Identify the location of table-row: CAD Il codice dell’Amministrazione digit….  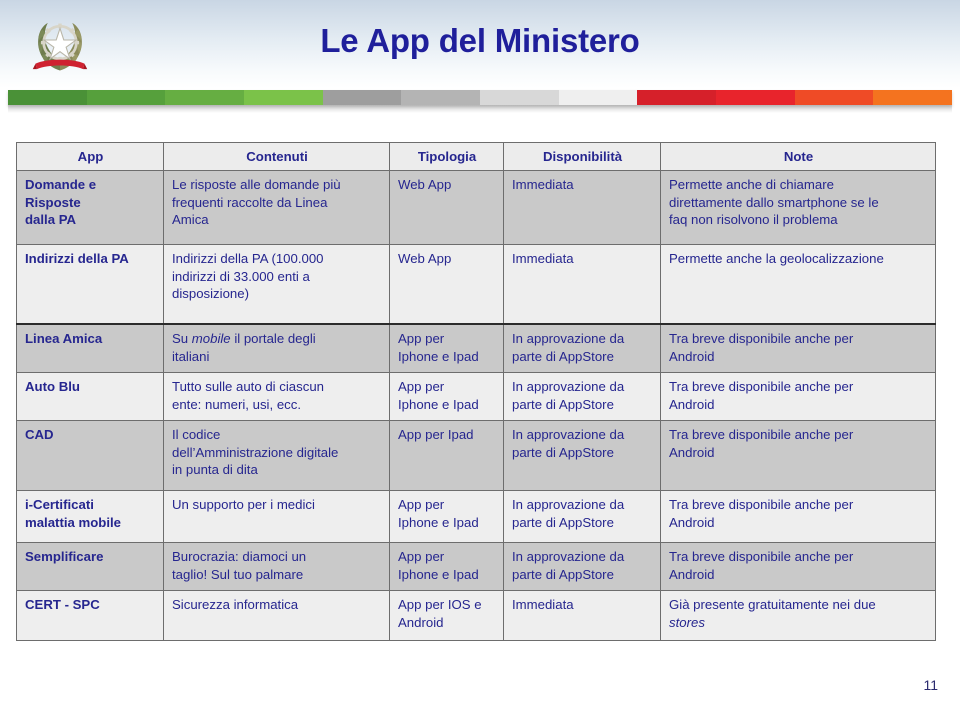
(476, 455).